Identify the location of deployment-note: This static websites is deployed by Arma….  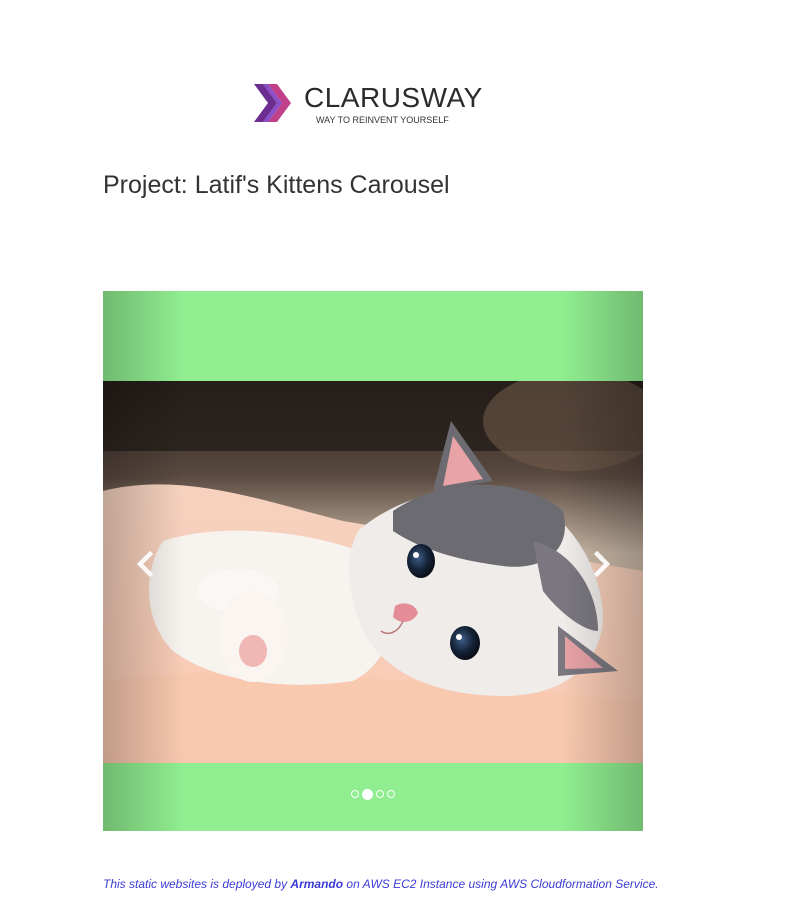
(383, 884).